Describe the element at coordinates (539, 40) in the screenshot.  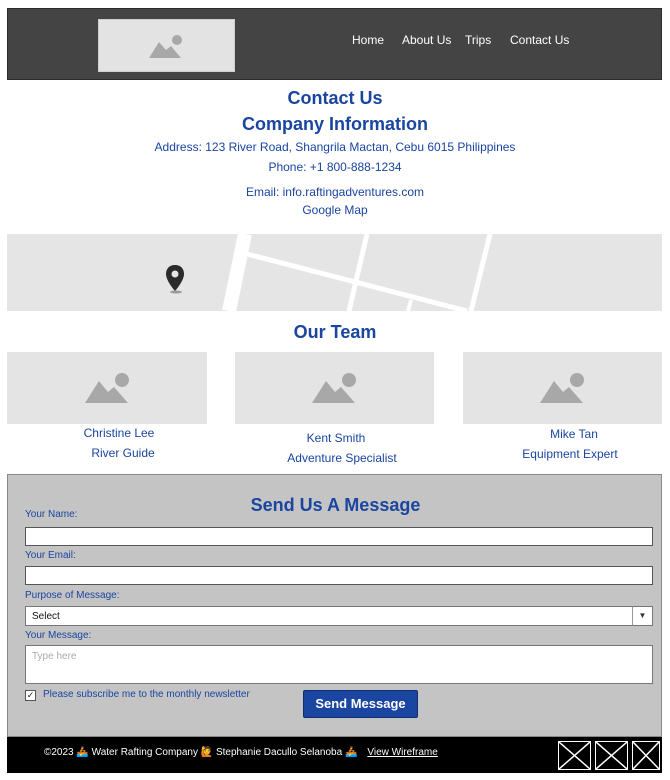
I see `nav-contact-us: Contact Us` at that location.